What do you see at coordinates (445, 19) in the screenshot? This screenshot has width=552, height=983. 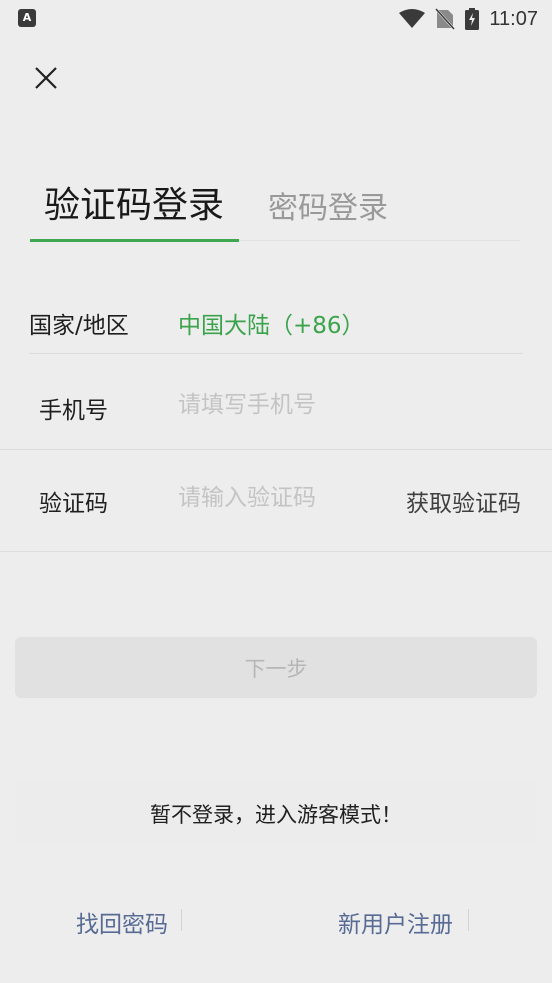 I see `no-sim-icon` at bounding box center [445, 19].